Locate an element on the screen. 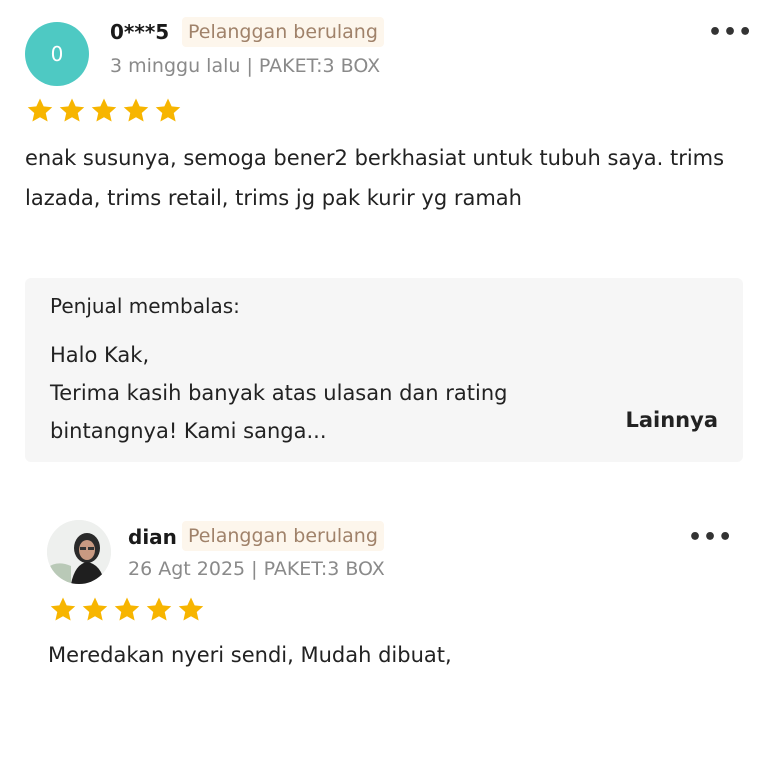  reviewer-name: dian is located at coordinates (152, 537).